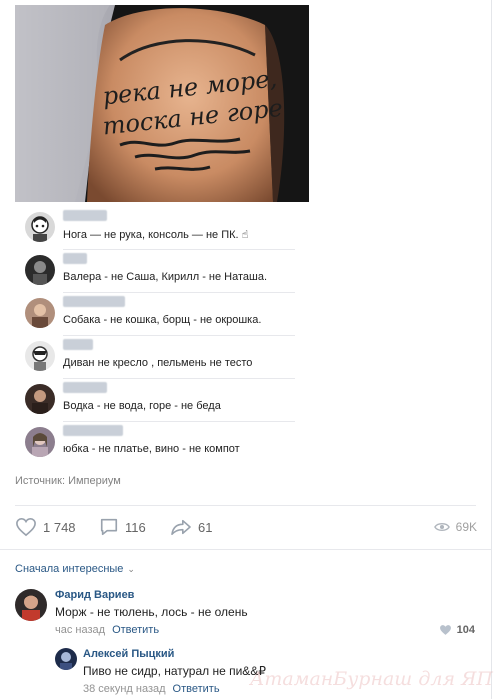 This screenshot has width=501, height=699. Describe the element at coordinates (158, 363) in the screenshot. I see `comment-text: Диван не кресло , пельмень не тесто` at that location.